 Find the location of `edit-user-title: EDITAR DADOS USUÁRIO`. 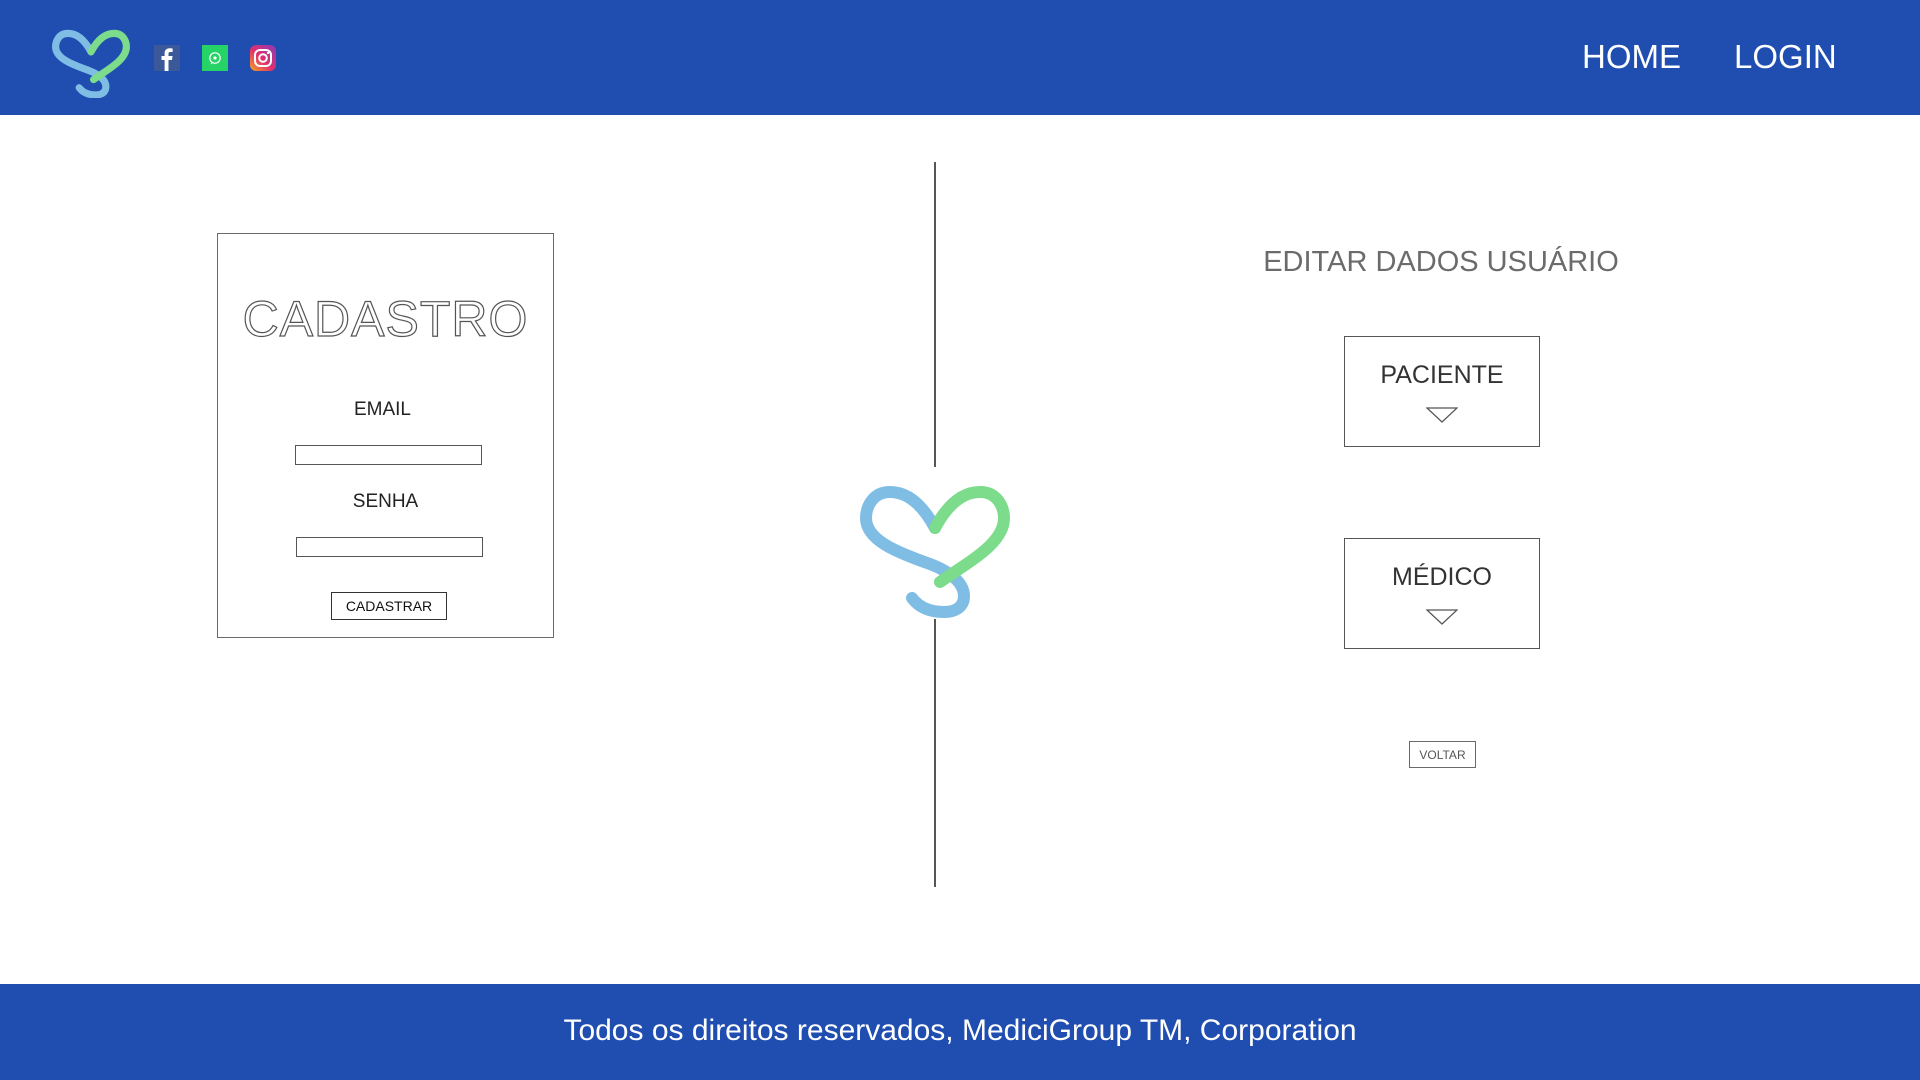

edit-user-title: EDITAR DADOS USUÁRIO is located at coordinates (1441, 262).